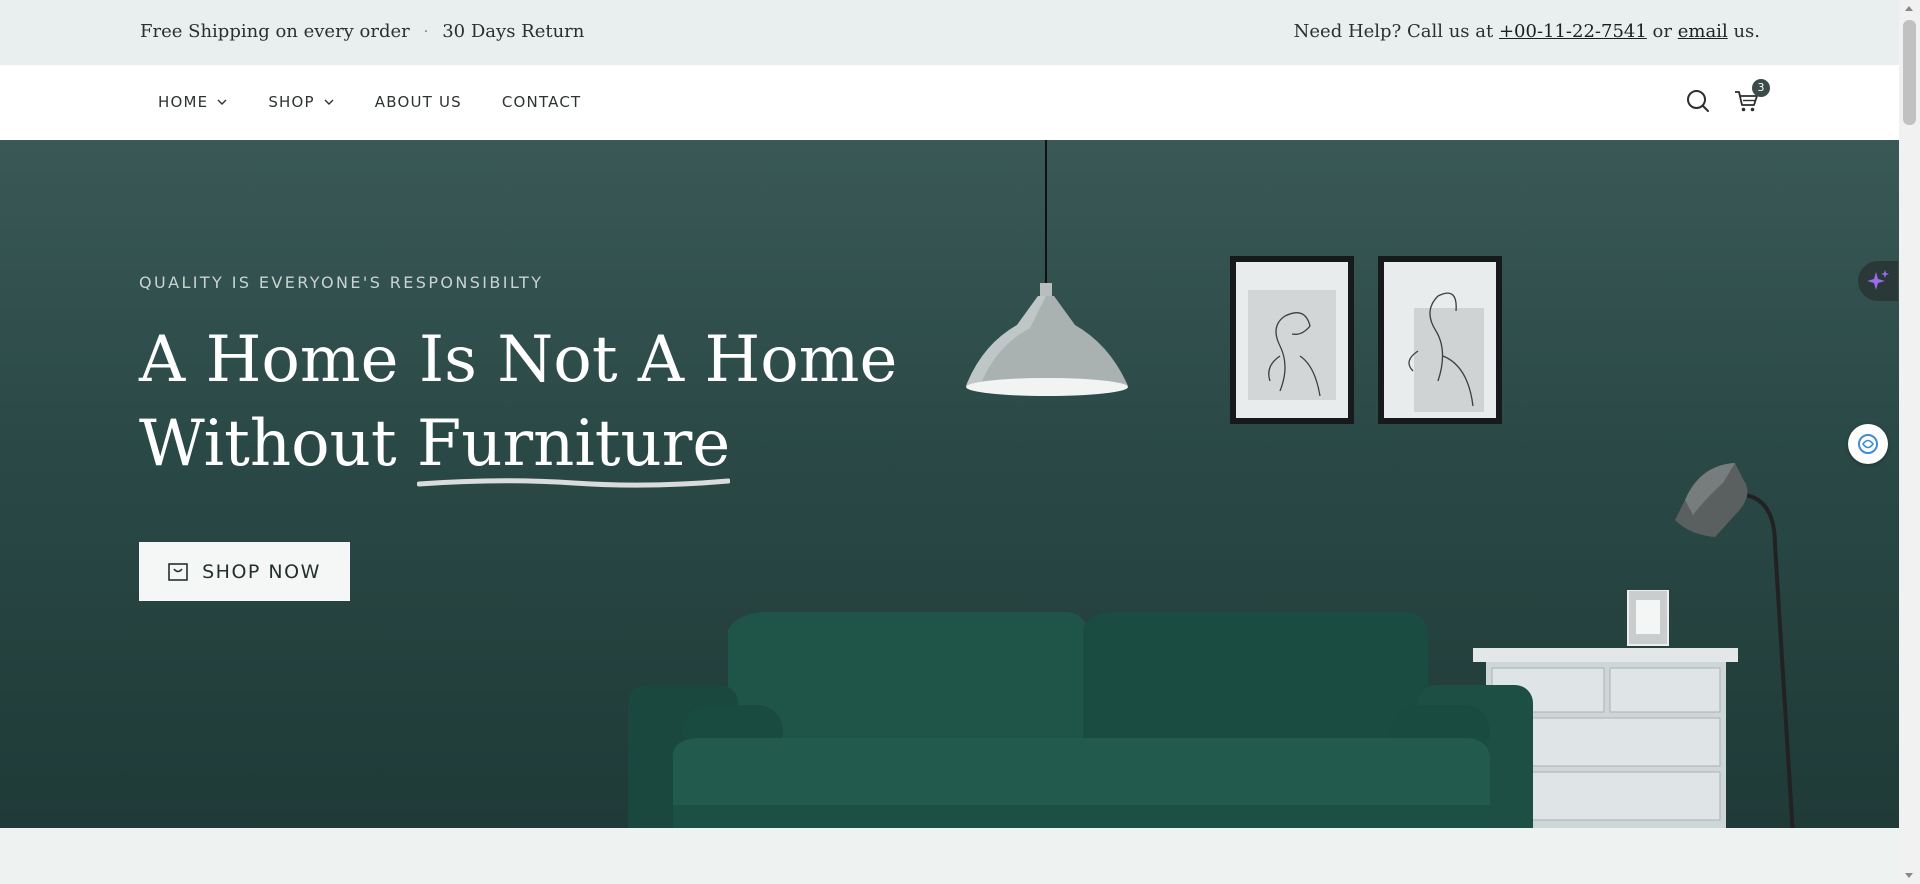 This screenshot has width=1920, height=884. What do you see at coordinates (1909, 72) in the screenshot?
I see `scrollbar-thumb` at bounding box center [1909, 72].